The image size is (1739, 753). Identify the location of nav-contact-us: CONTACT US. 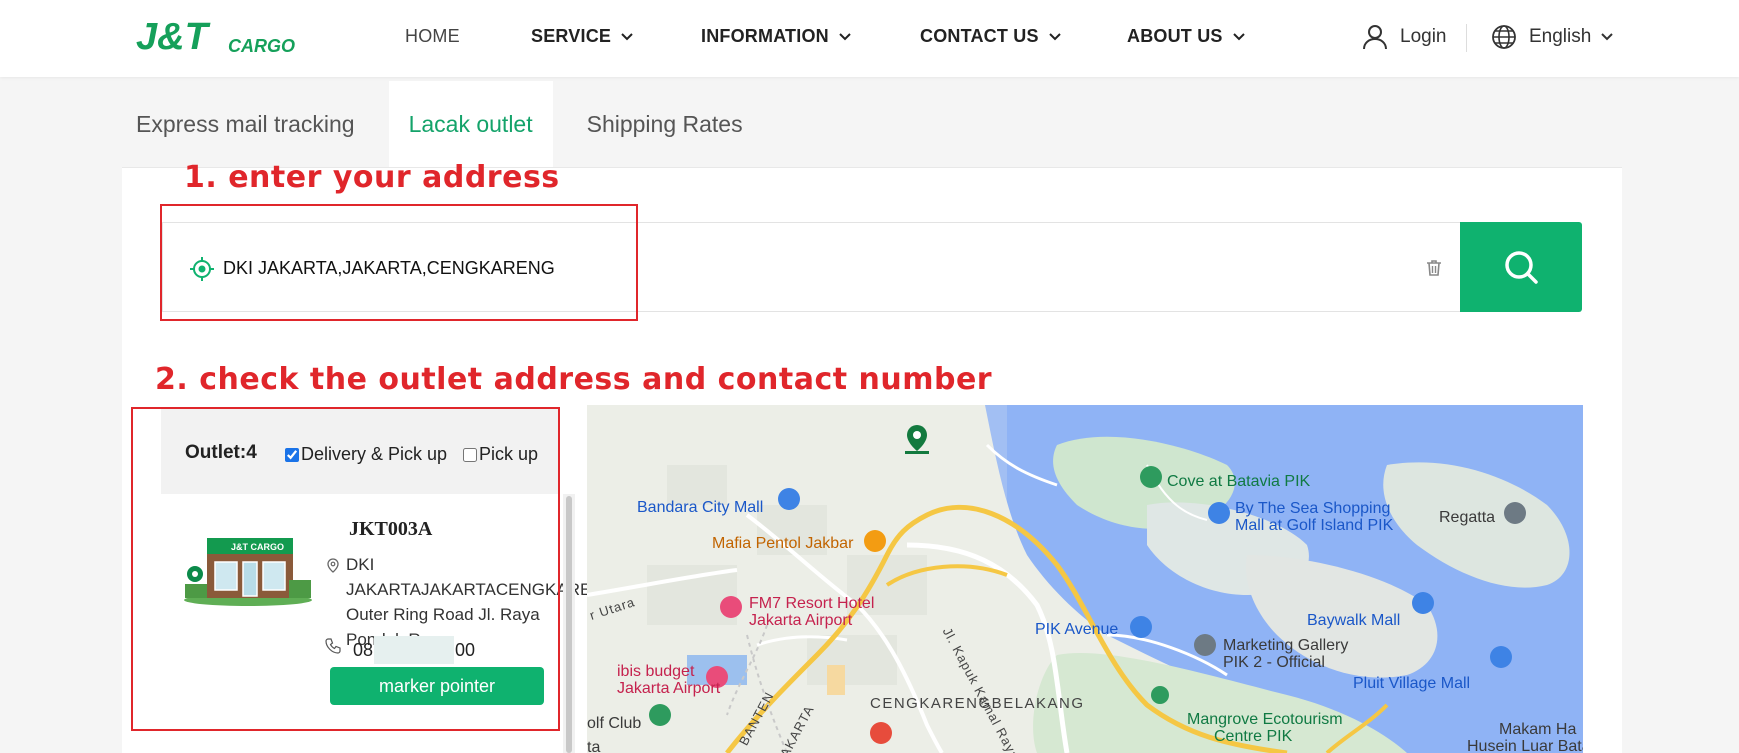
(990, 36).